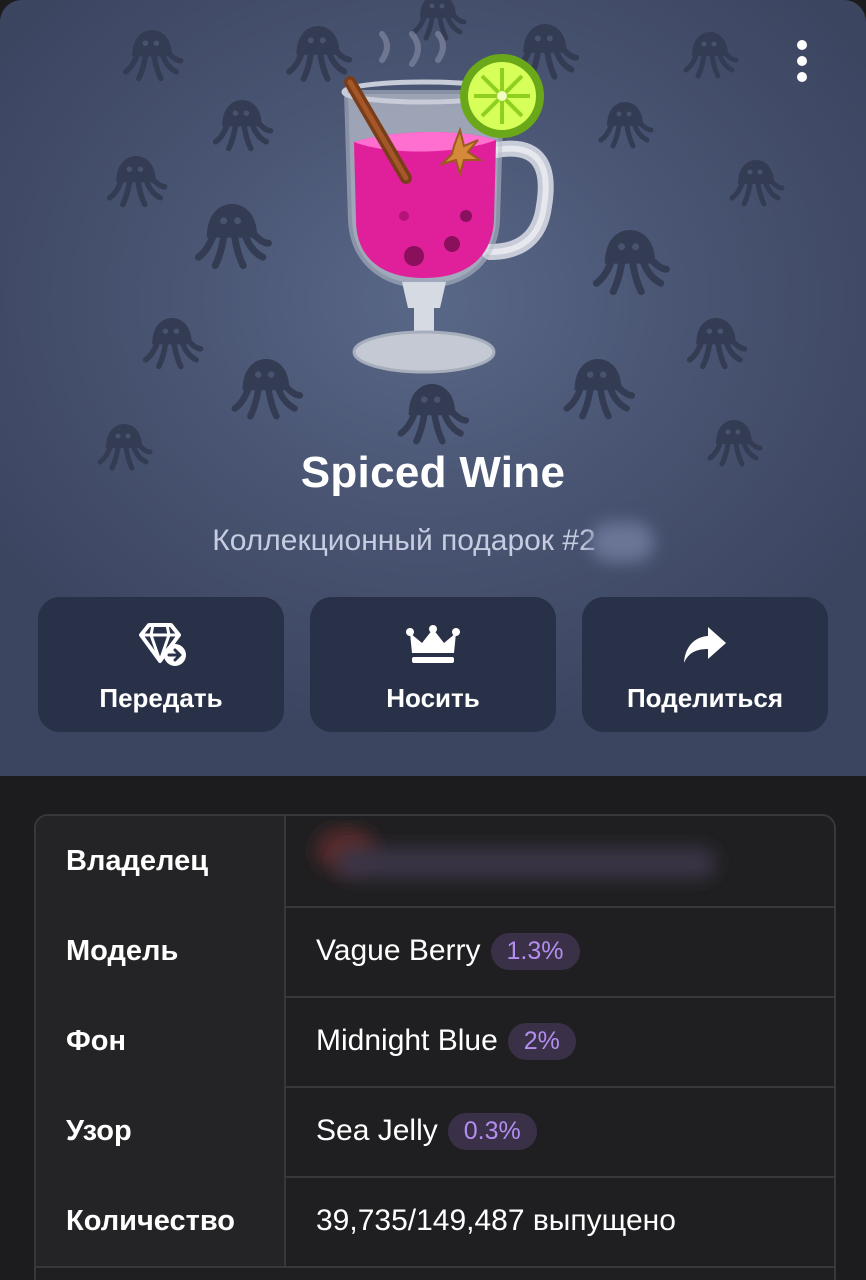 This screenshot has height=1280, width=866. I want to click on crown-icon, so click(433, 645).